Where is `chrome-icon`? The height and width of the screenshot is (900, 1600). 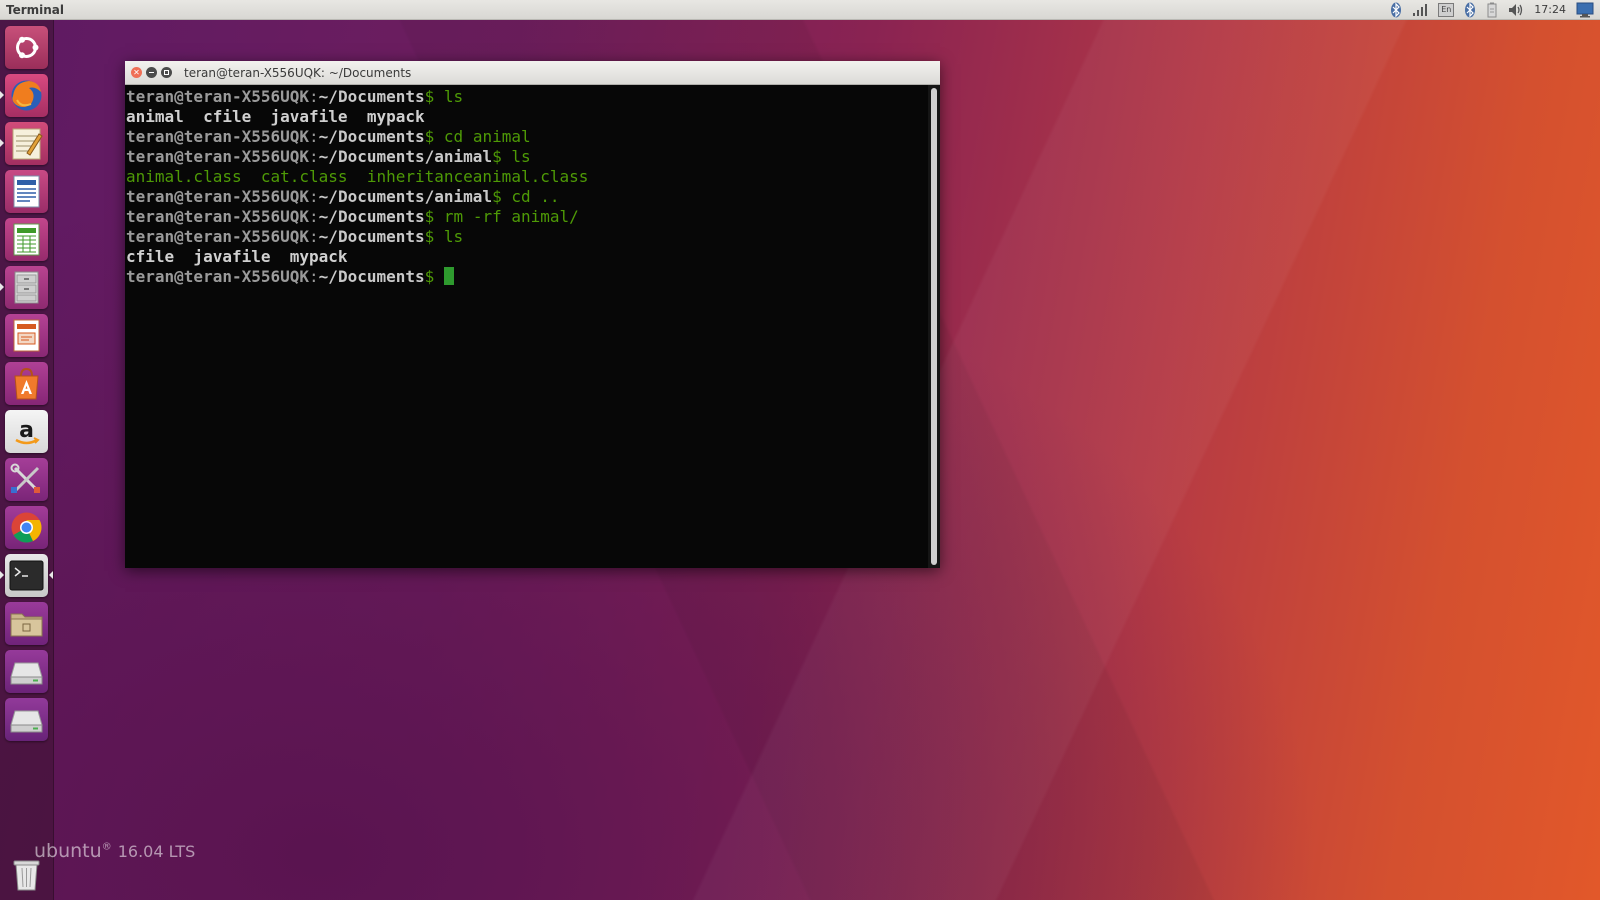
chrome-icon is located at coordinates (26, 527).